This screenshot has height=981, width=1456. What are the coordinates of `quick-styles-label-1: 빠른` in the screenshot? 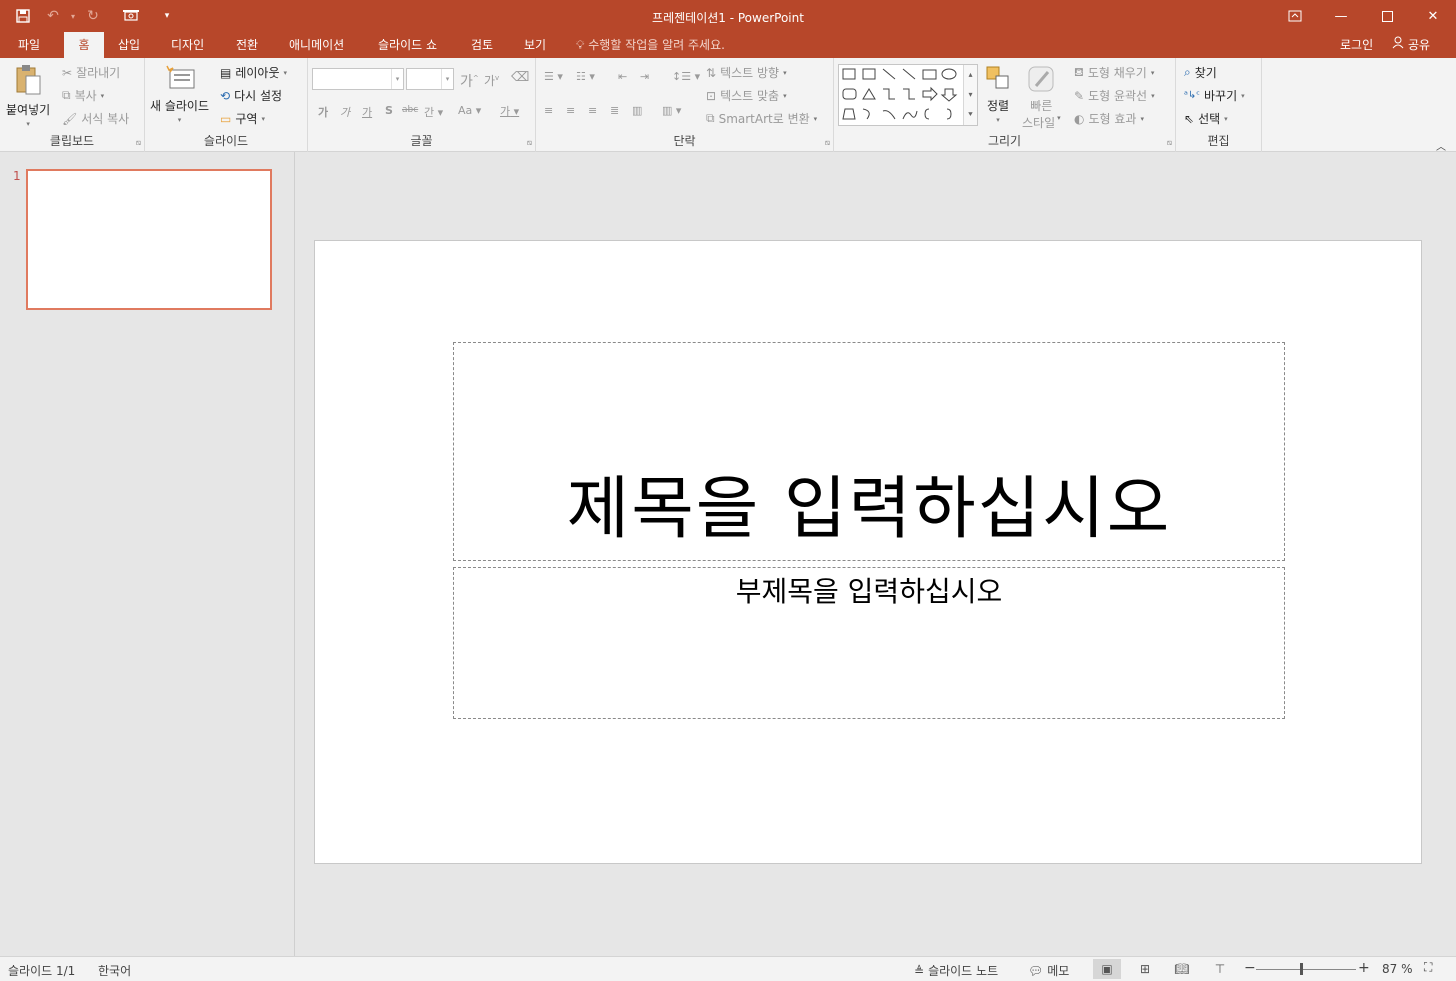 It's located at (1041, 106).